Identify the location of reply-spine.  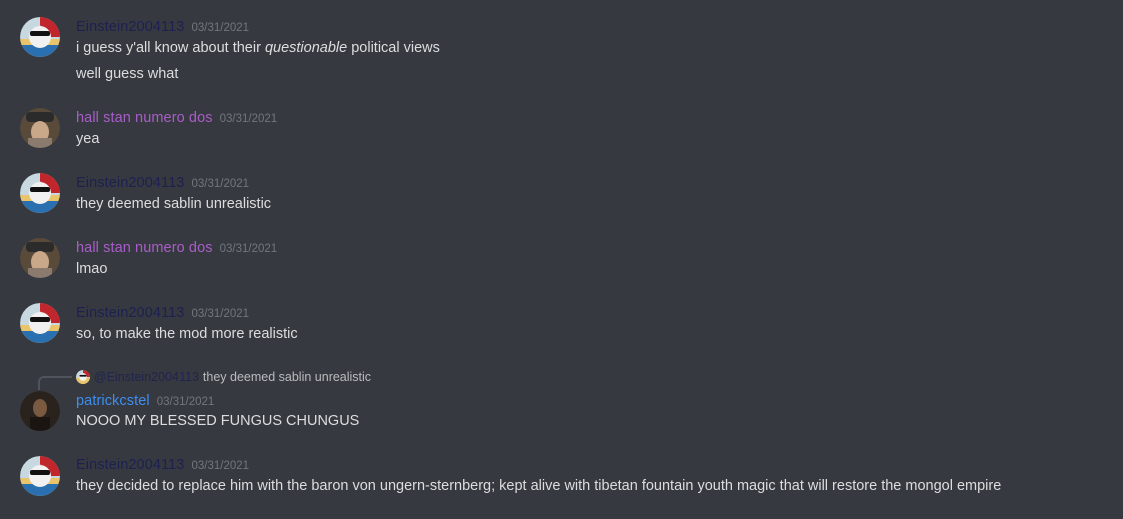
(55, 383).